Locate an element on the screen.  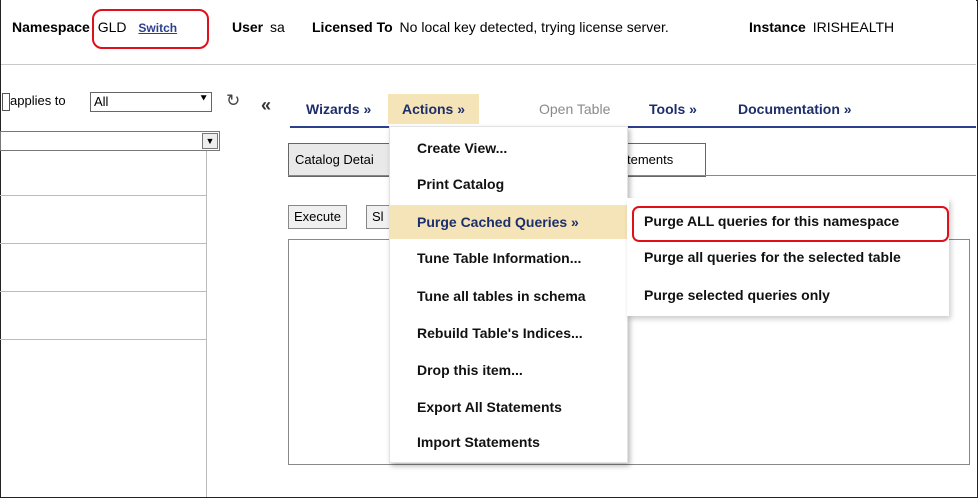
menu-item-purge-selected-table: Purge all queries for the selected table is located at coordinates (788, 257).